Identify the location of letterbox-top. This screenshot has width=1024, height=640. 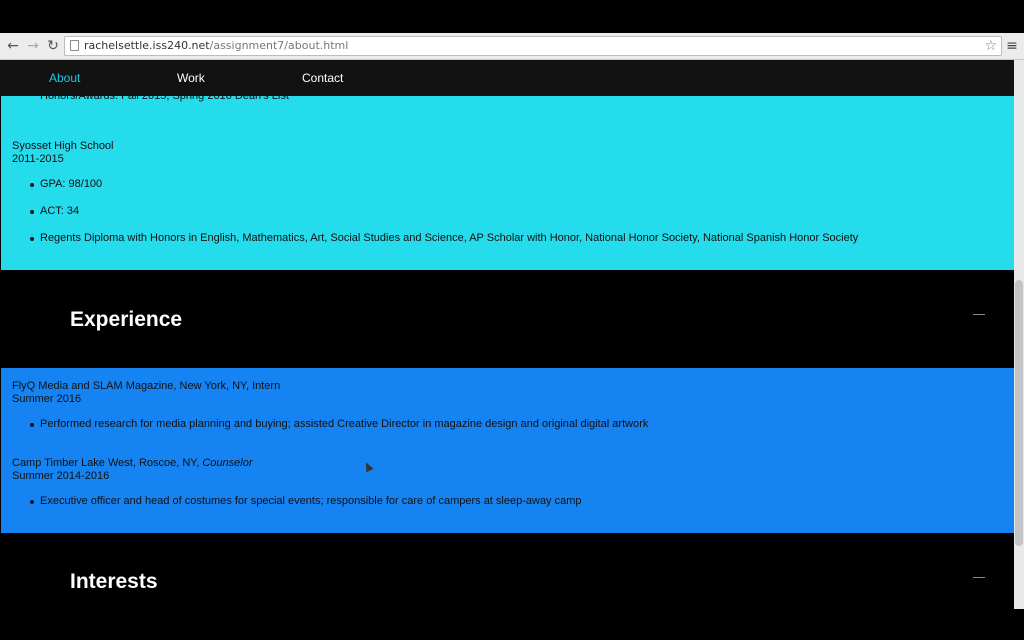
(512, 16).